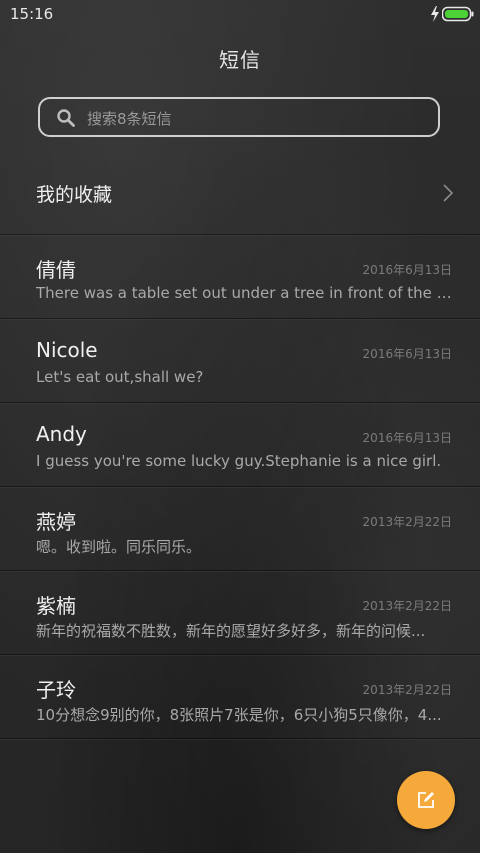 This screenshot has width=480, height=853. Describe the element at coordinates (32, 14) in the screenshot. I see `status-time: 15:16` at that location.